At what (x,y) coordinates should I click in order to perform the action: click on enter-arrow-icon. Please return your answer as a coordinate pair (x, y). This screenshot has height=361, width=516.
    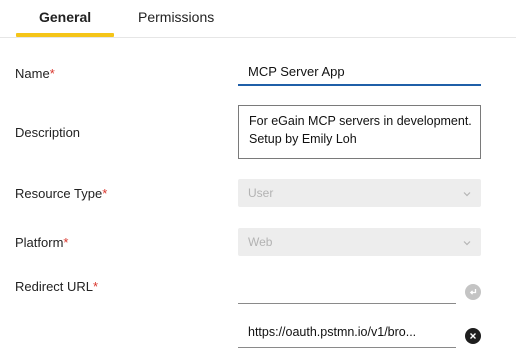
    Looking at the image, I should click on (473, 292).